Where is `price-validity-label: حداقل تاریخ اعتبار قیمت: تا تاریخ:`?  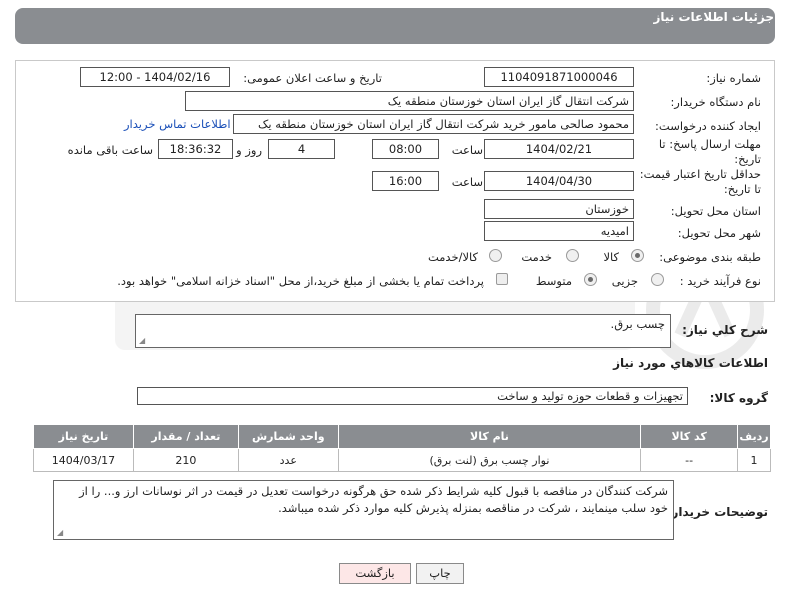 price-validity-label: حداقل تاریخ اعتبار قیمت: تا تاریخ: is located at coordinates (700, 181).